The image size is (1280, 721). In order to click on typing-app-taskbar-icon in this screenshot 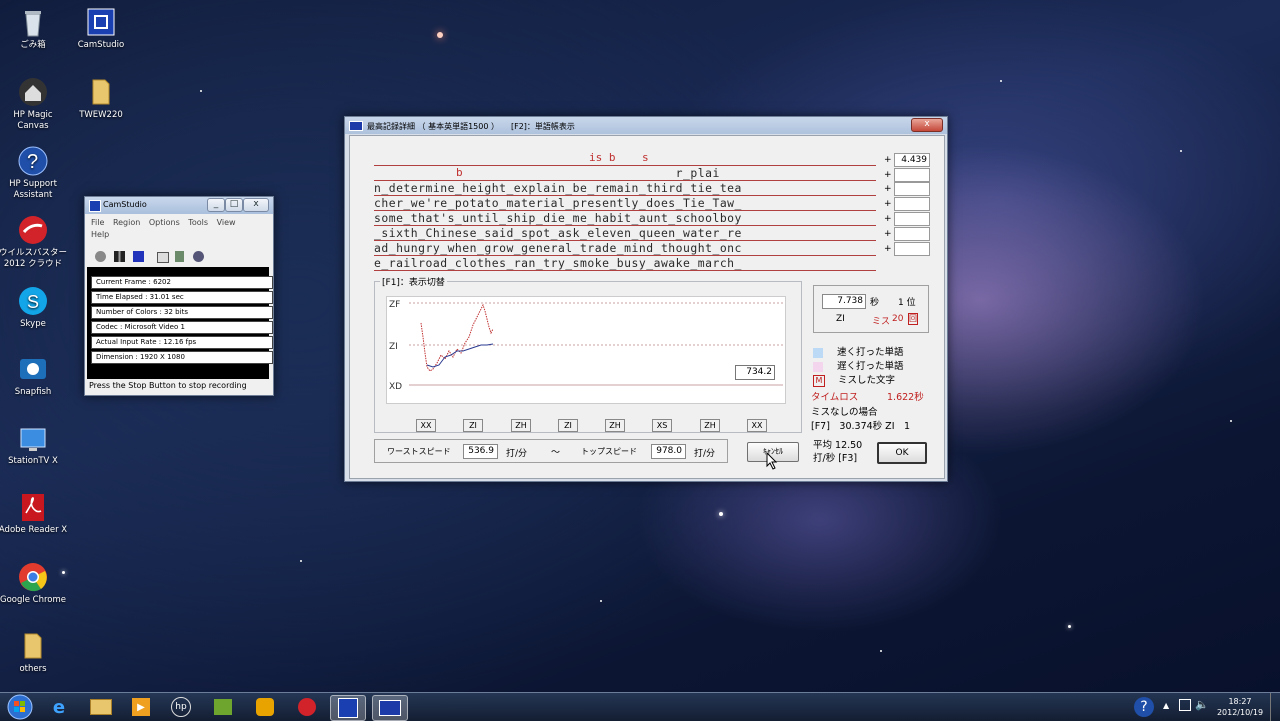, I will do `click(390, 708)`.